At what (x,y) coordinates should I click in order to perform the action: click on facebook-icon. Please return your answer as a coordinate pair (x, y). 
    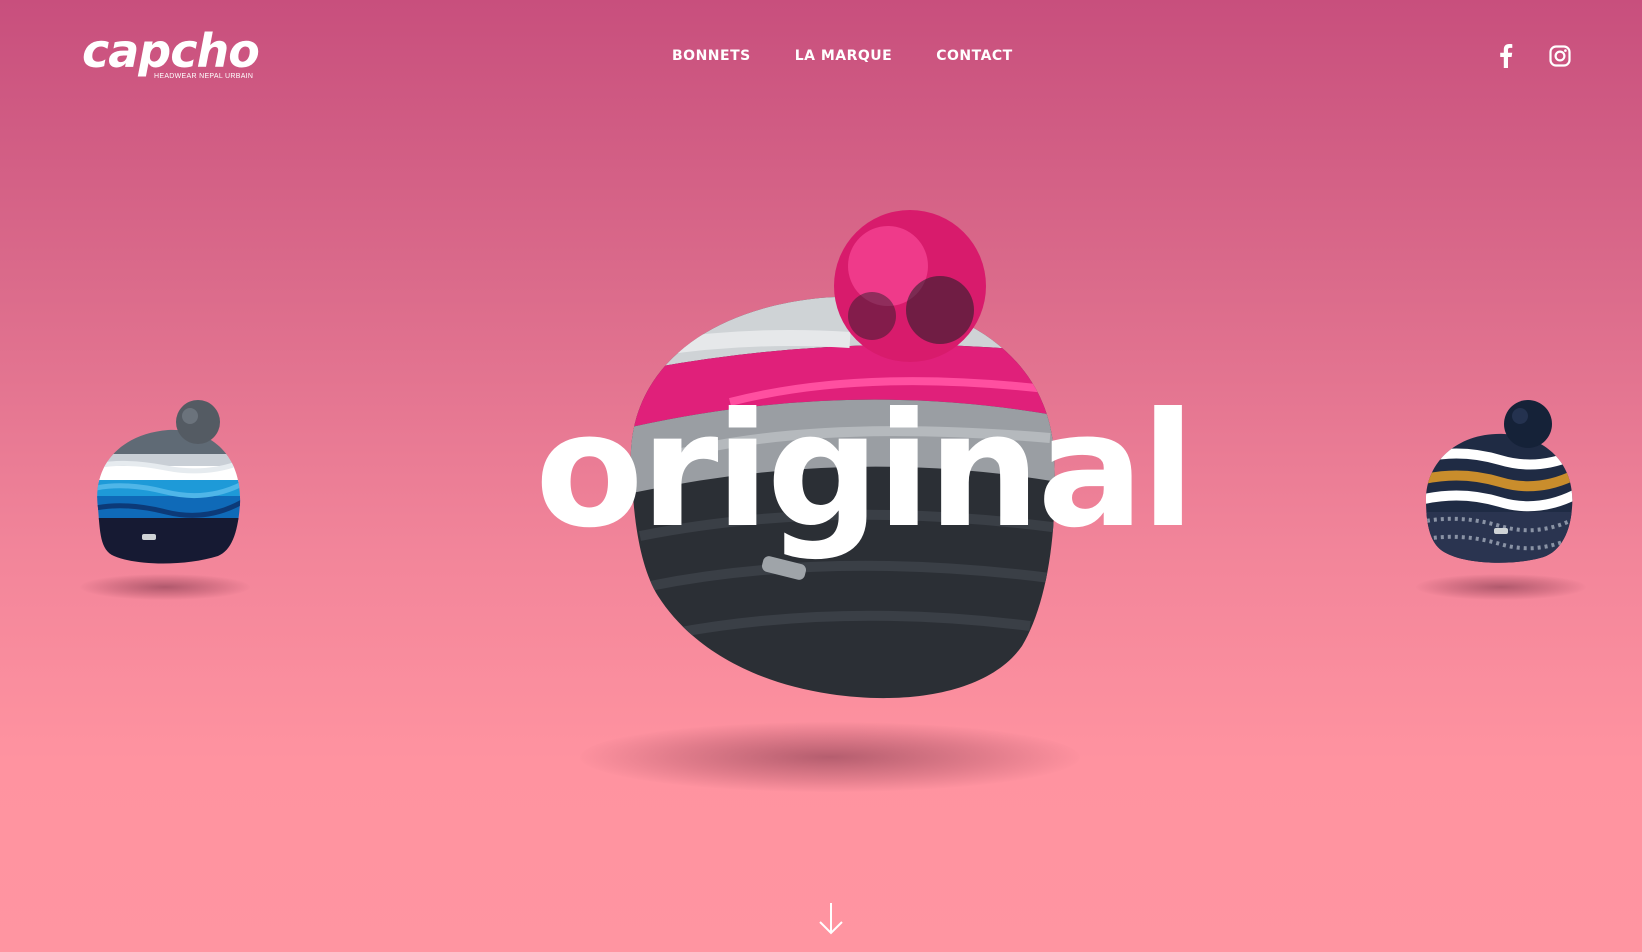
    Looking at the image, I should click on (1506, 56).